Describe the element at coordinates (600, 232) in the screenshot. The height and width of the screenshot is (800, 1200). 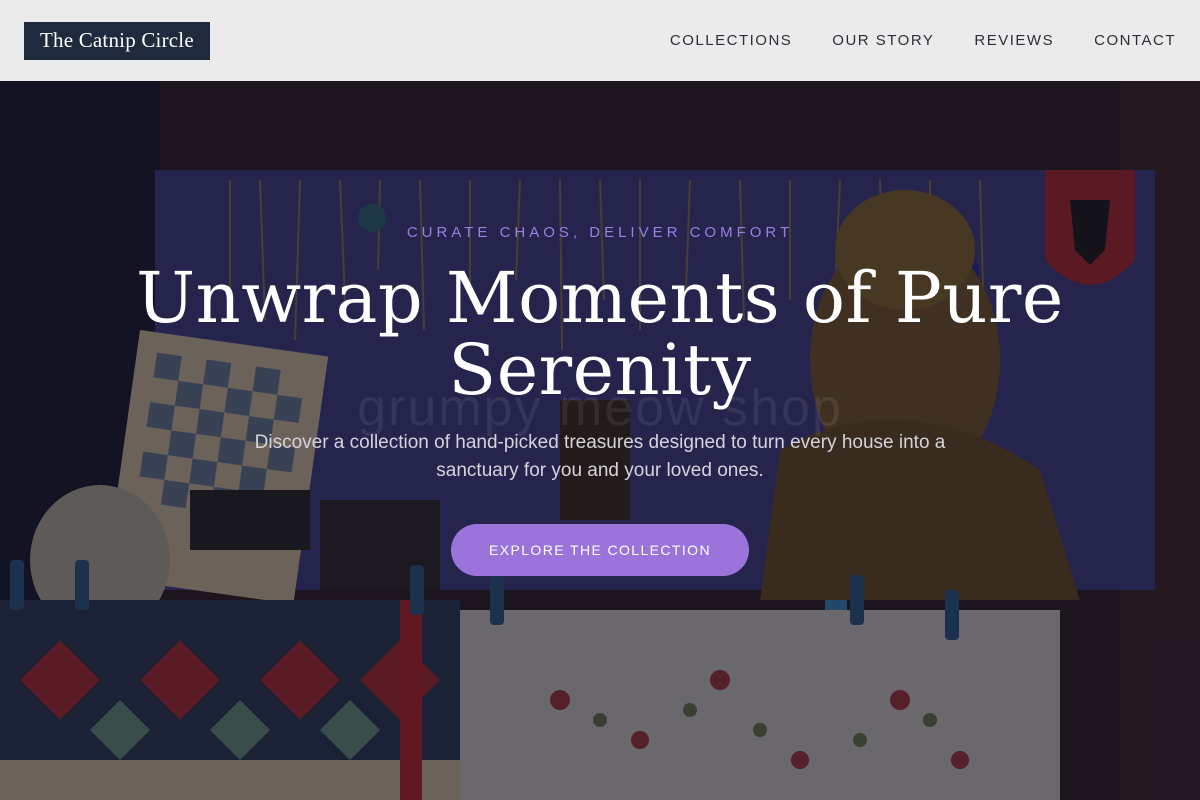
I see `hero-tagline: CURATE CHAOS, DELIVER COMFORT` at that location.